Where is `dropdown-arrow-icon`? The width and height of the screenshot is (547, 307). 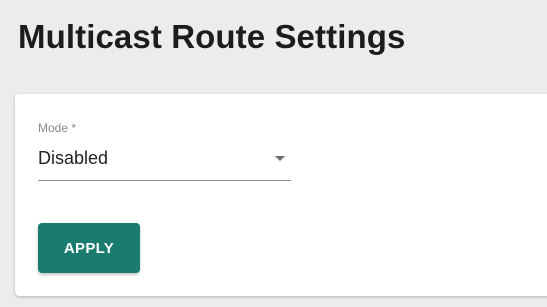
dropdown-arrow-icon is located at coordinates (280, 158).